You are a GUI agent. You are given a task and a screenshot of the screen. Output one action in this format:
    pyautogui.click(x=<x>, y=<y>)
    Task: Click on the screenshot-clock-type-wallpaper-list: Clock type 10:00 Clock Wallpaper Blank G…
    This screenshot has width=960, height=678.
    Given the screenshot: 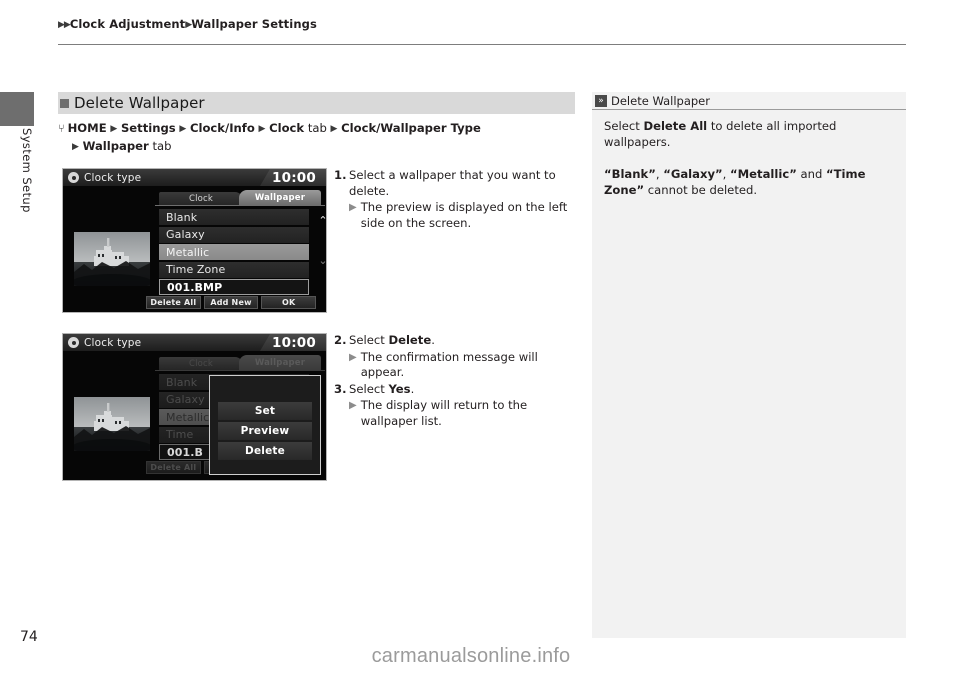 What is the action you would take?
    pyautogui.click(x=194, y=240)
    